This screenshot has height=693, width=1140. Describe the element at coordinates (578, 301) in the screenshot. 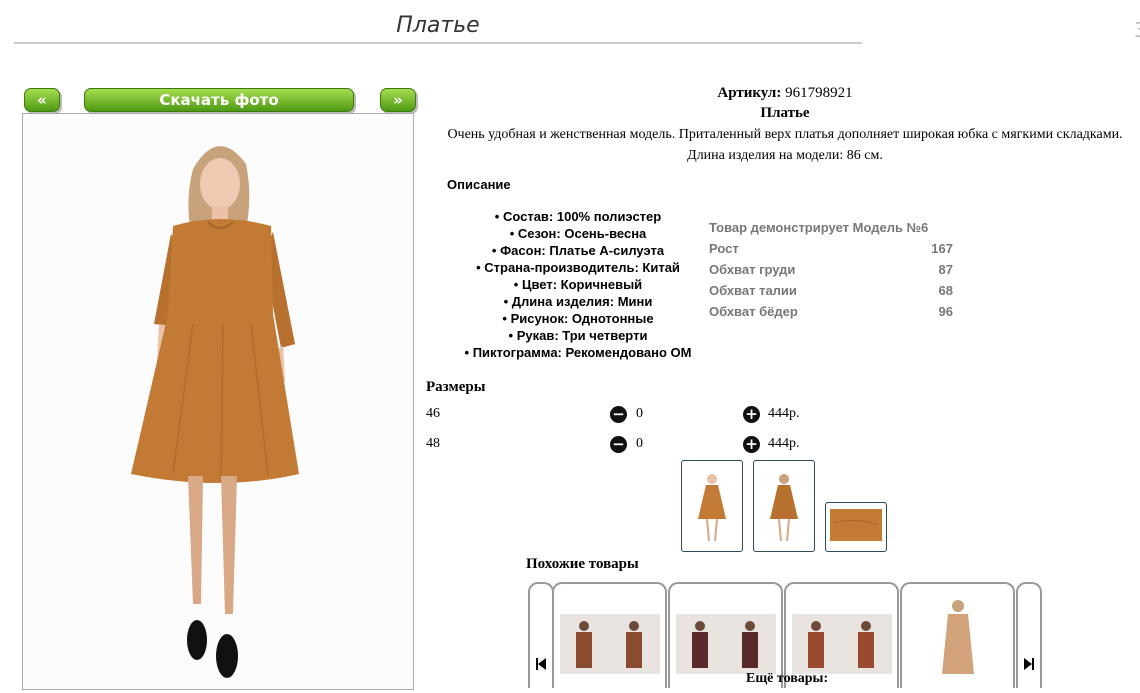

I see `property-item: • Длина изделия: Мини` at that location.